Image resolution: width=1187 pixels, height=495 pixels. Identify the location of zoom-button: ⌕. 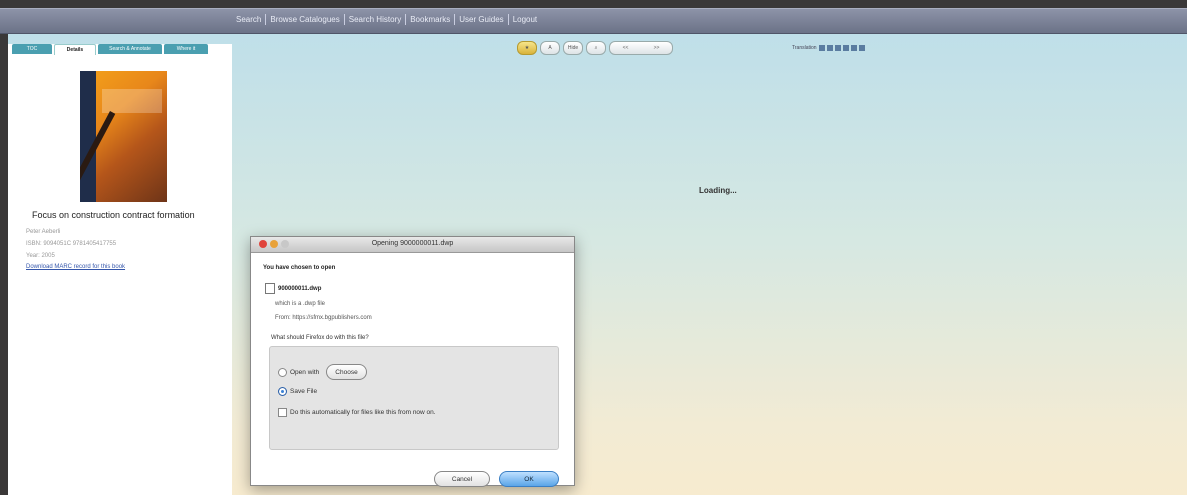
(596, 48).